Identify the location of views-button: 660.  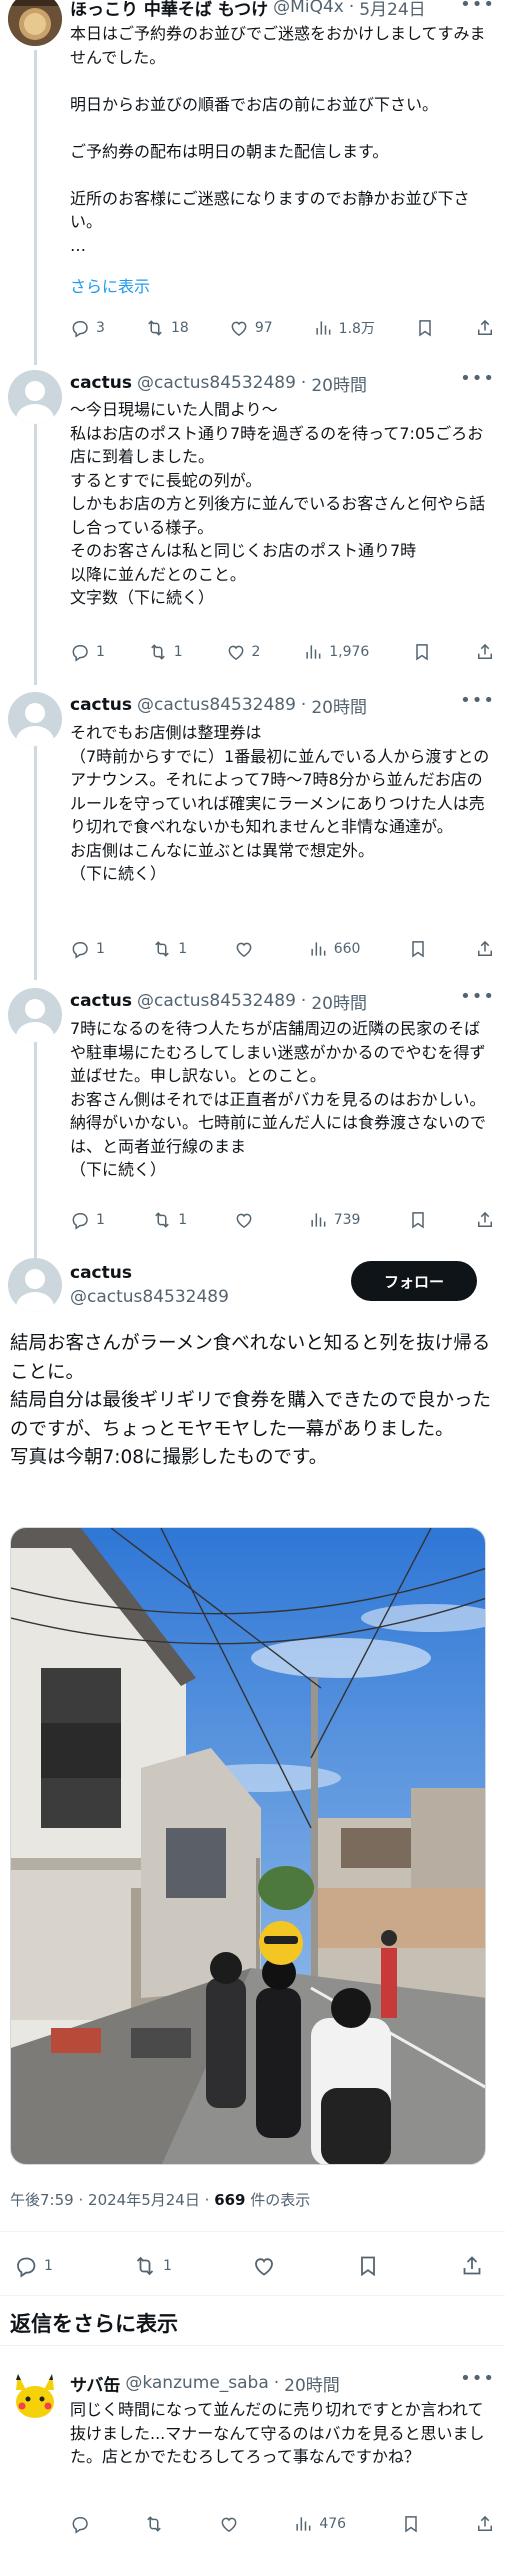
(334, 949).